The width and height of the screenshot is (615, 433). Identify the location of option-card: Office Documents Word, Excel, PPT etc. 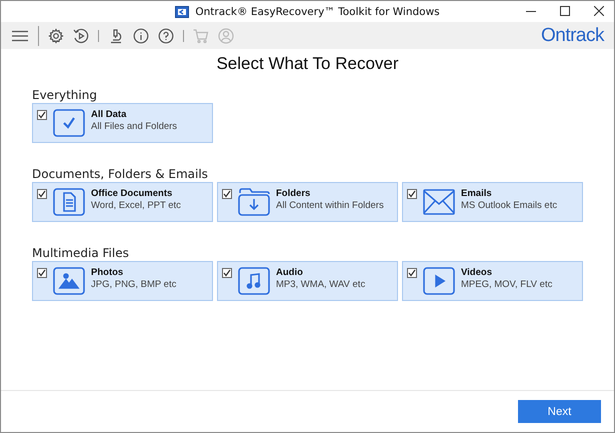
(122, 202).